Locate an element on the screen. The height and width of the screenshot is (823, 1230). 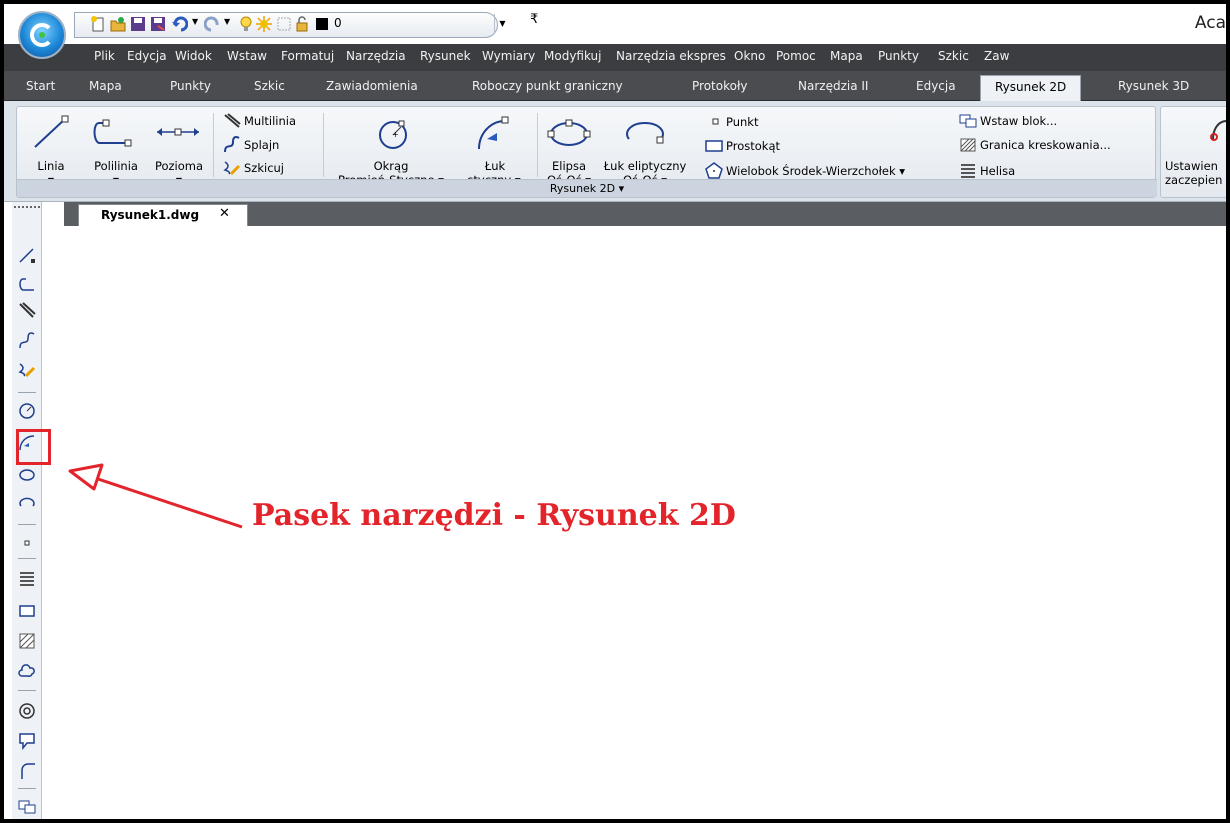
luk-eliptyczny-label: Łuk eliptyczny is located at coordinates (645, 166).